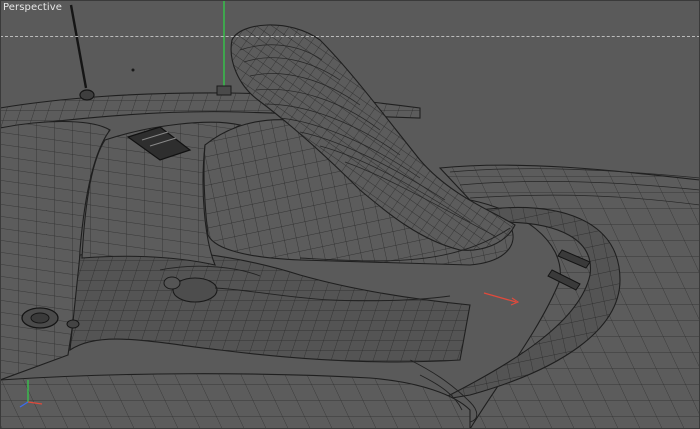  Describe the element at coordinates (224, 90) in the screenshot. I see `pivot-handle` at that location.